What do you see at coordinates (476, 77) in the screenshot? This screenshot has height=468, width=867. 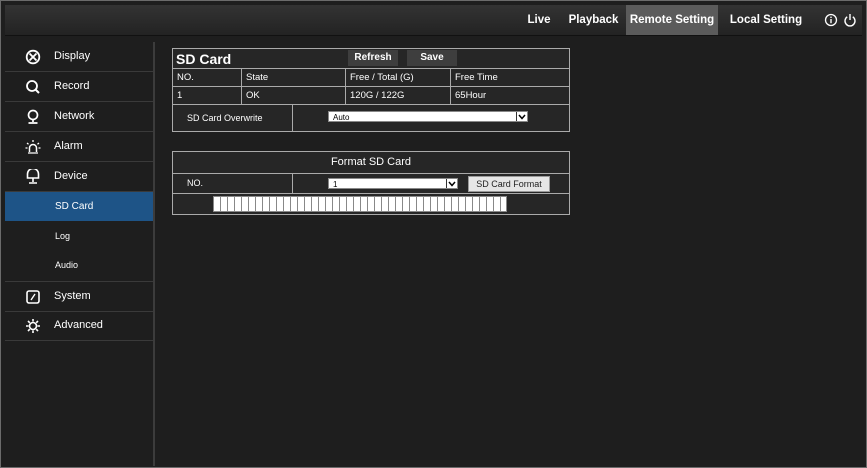 I see `table-header: Free Time` at bounding box center [476, 77].